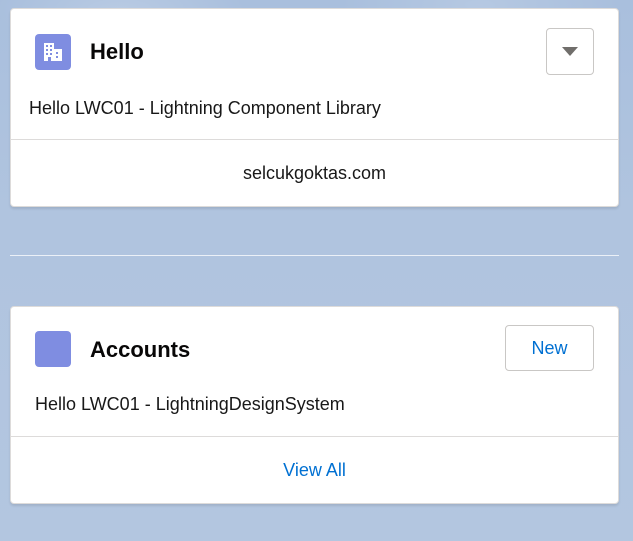 This screenshot has width=633, height=541. I want to click on hello-card-menu-button, so click(570, 51).